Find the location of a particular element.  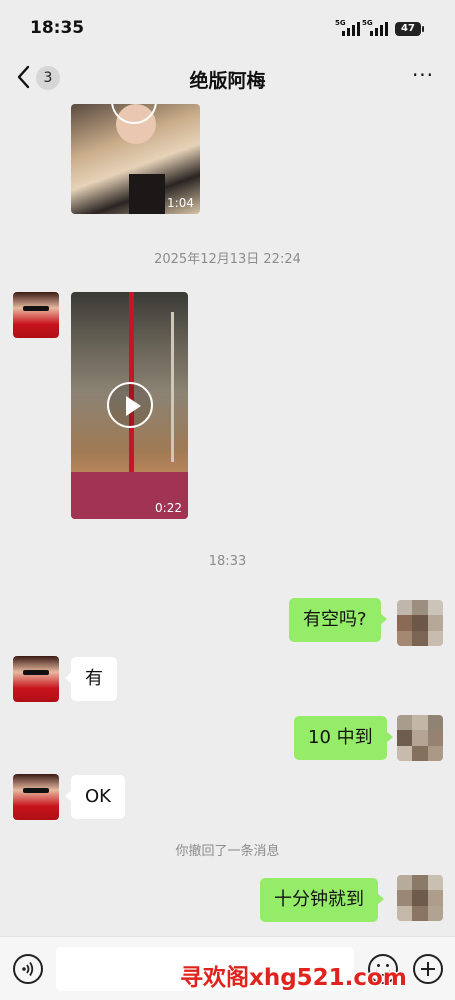

chat-header: 3 绝版阿梅 ··· is located at coordinates (227, 78).